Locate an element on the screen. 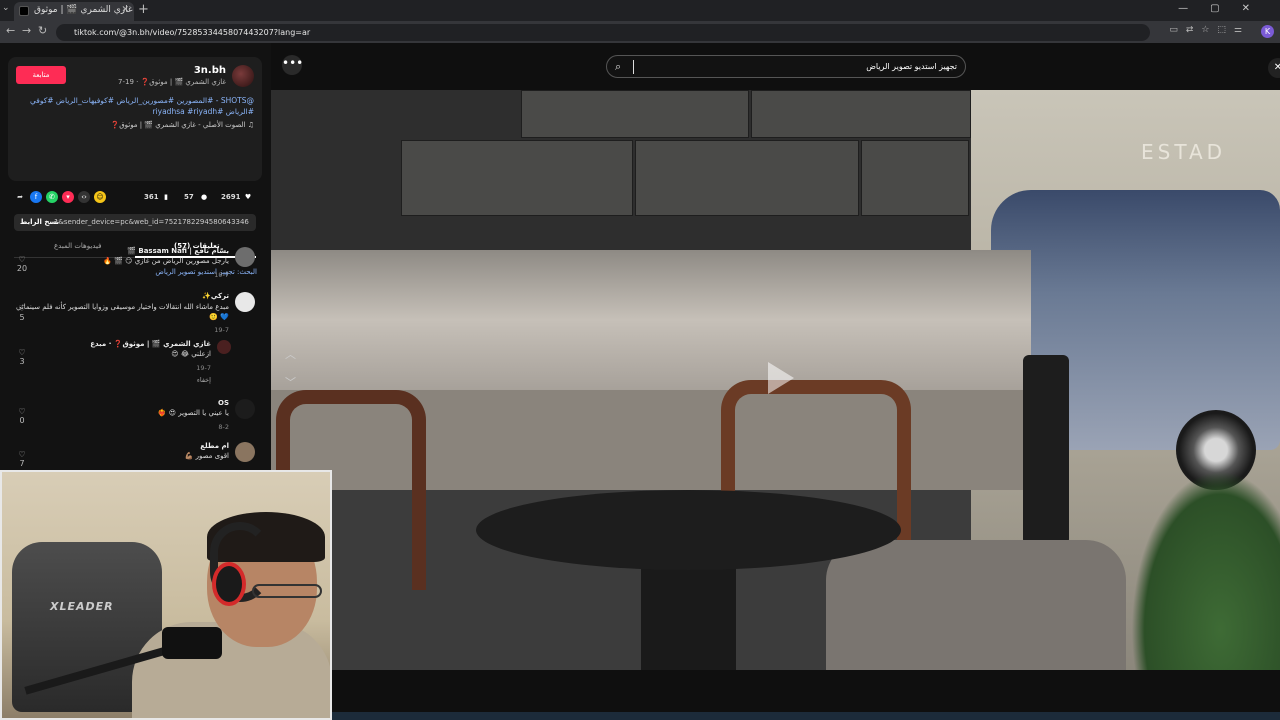 The image size is (1280, 720). comment-like-button: ♡ 3 is located at coordinates (22, 357).